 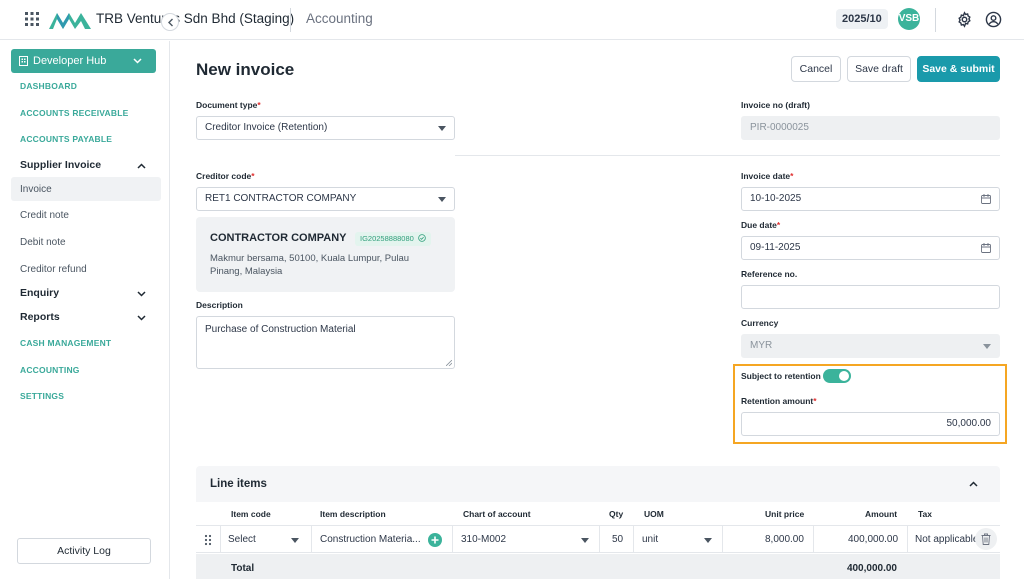 What do you see at coordinates (280, 329) in the screenshot?
I see `description-value: Purchase of Construction Material` at bounding box center [280, 329].